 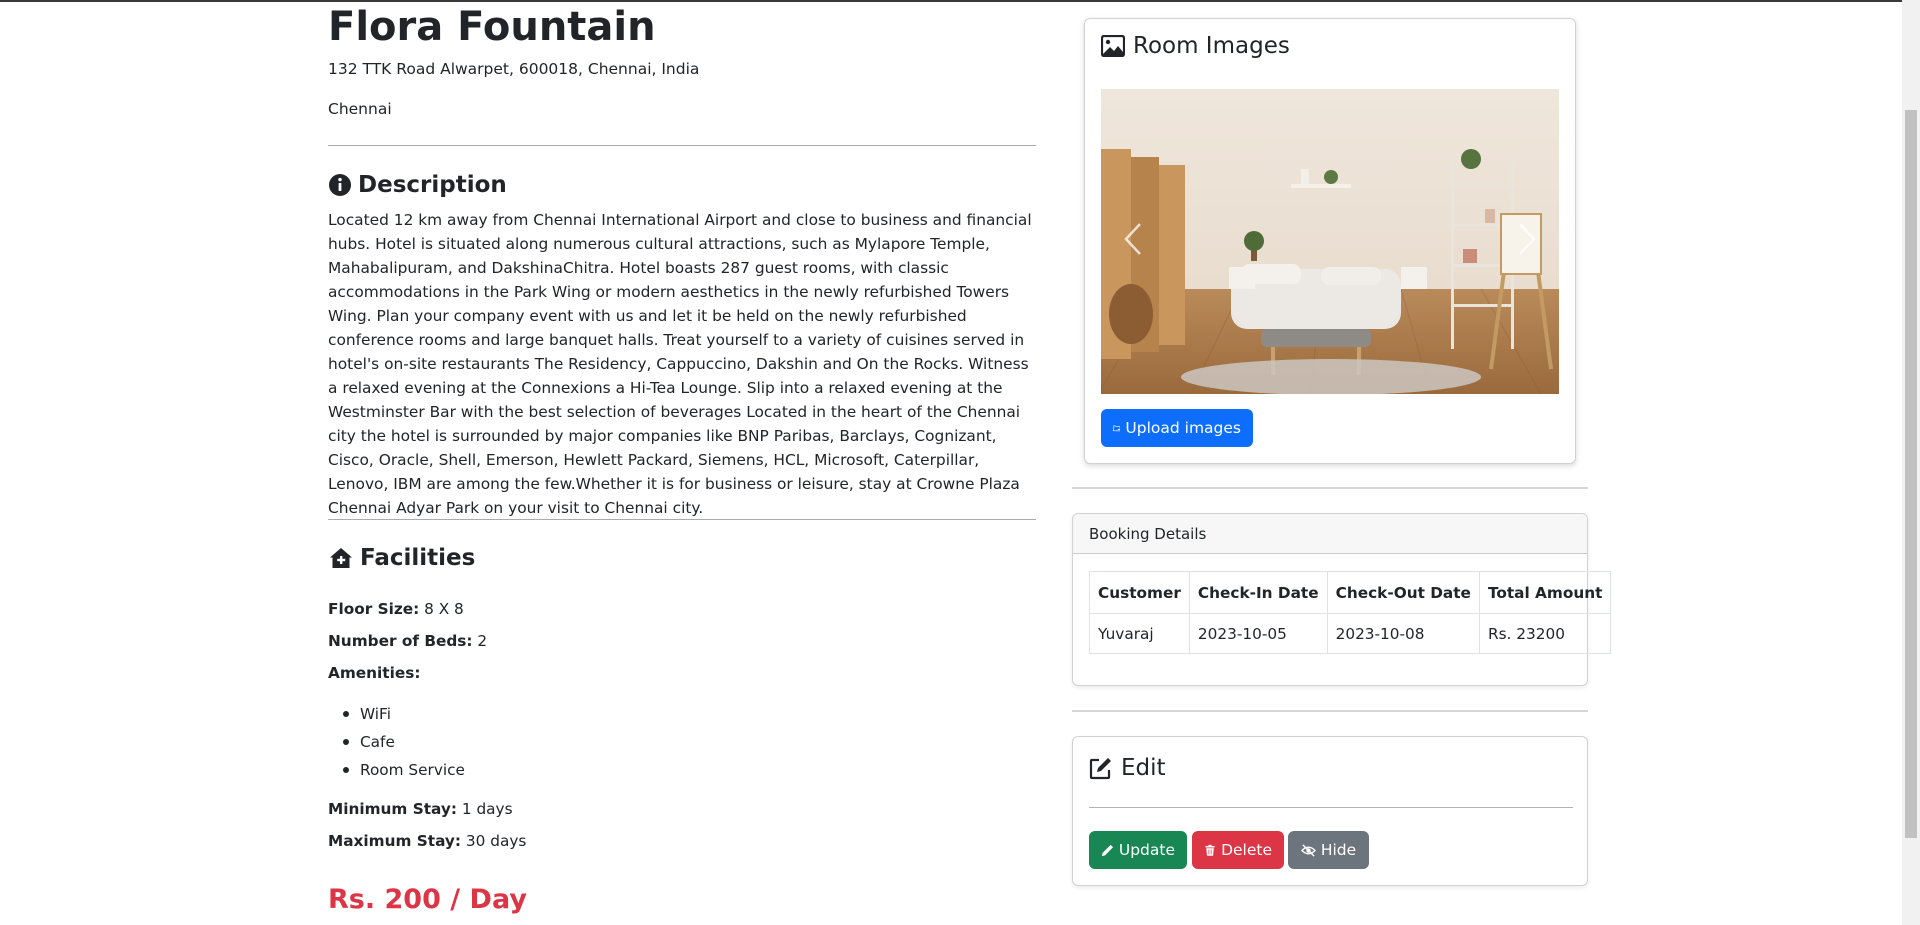 I want to click on max-stay-value: 30 days, so click(x=496, y=841).